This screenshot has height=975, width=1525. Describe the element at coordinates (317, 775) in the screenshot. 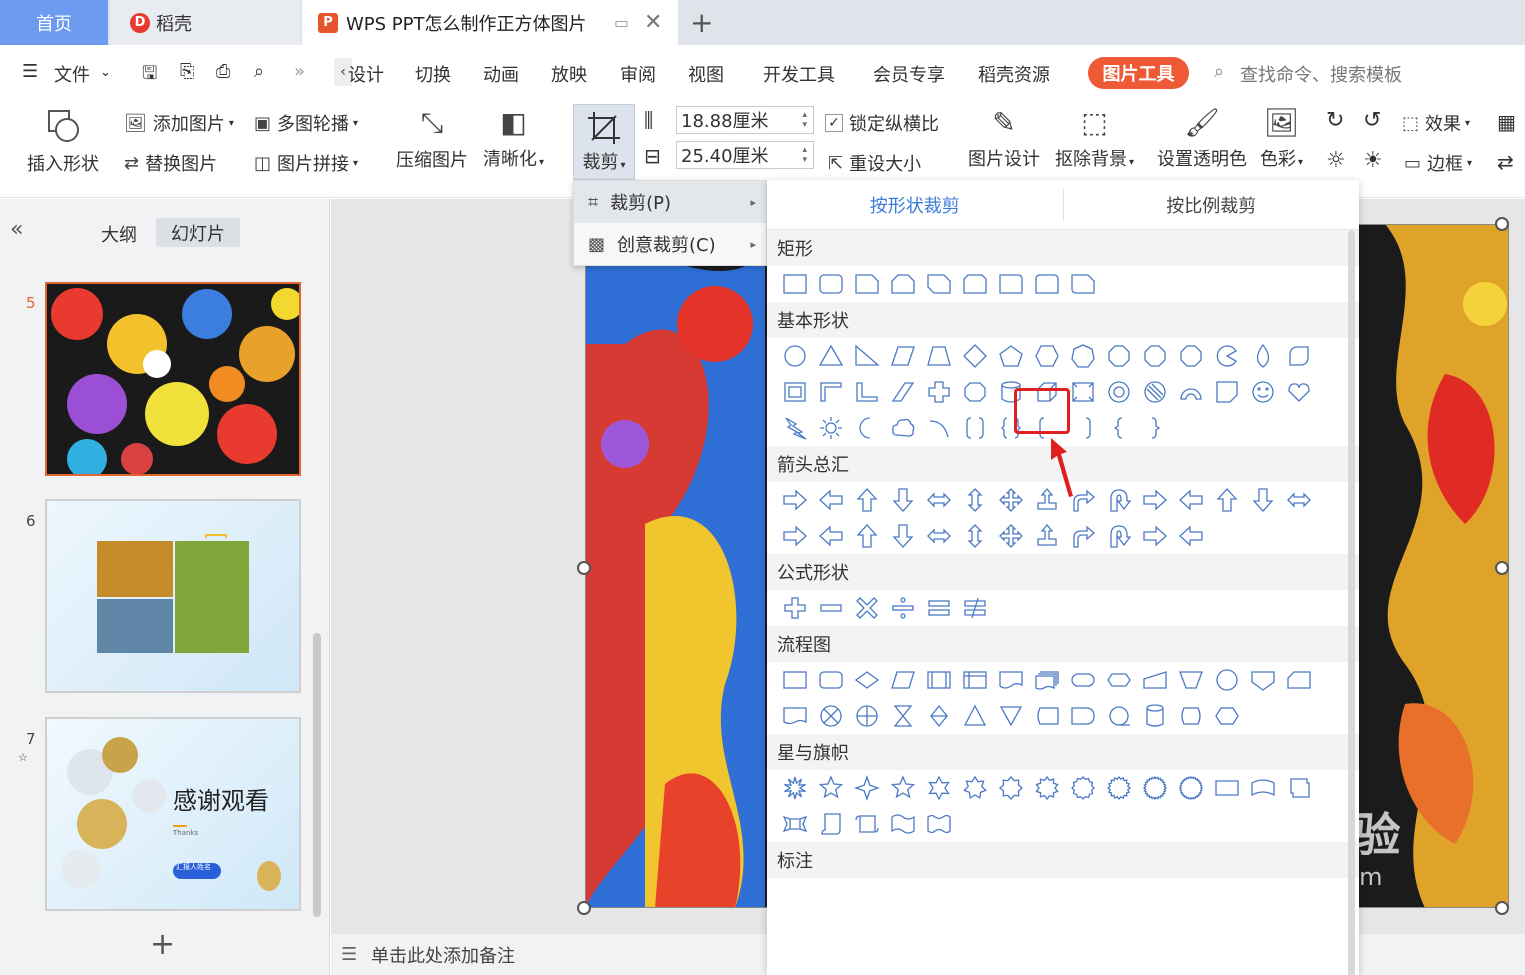

I see `scrollbar` at that location.